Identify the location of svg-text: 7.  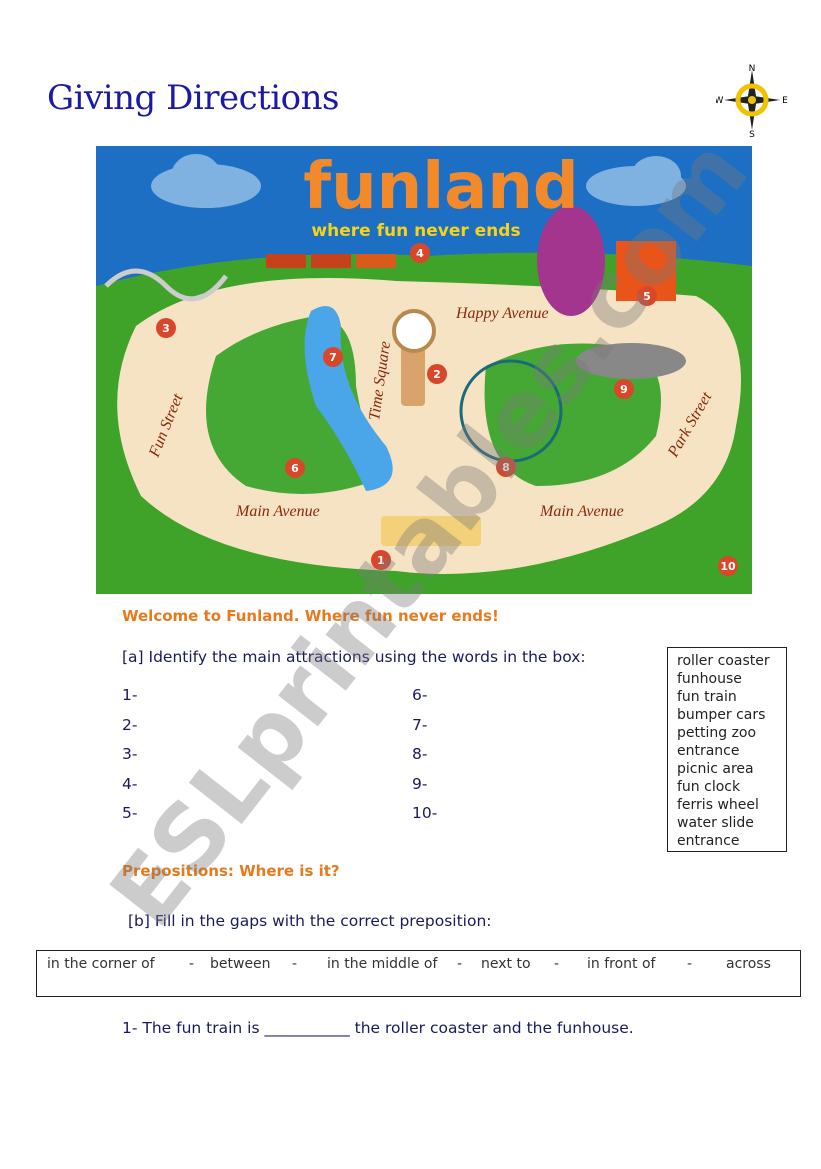
(333, 357).